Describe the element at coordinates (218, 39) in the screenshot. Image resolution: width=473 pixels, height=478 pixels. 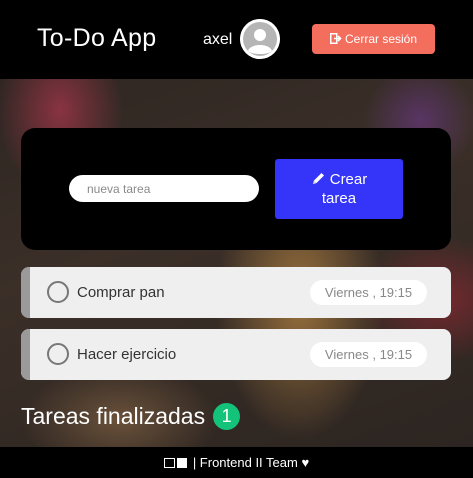
I see `username: axel` at that location.